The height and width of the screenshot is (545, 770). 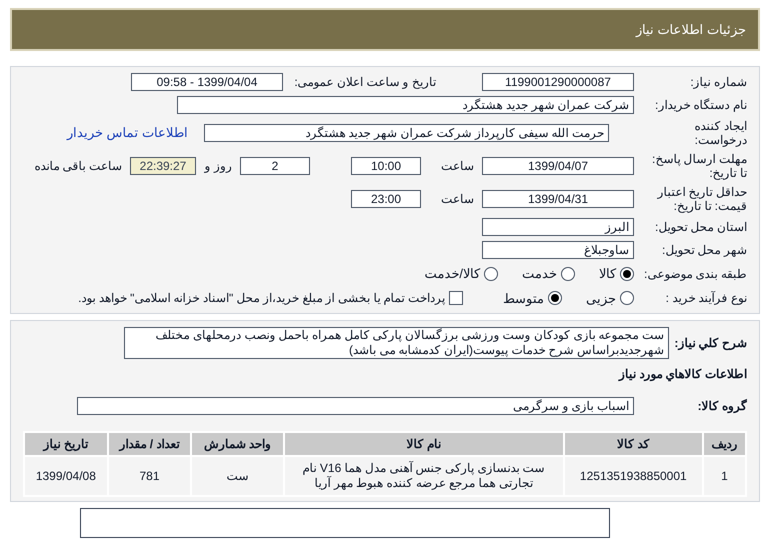 What do you see at coordinates (607, 274) in the screenshot?
I see `radio-label: کالا` at bounding box center [607, 274].